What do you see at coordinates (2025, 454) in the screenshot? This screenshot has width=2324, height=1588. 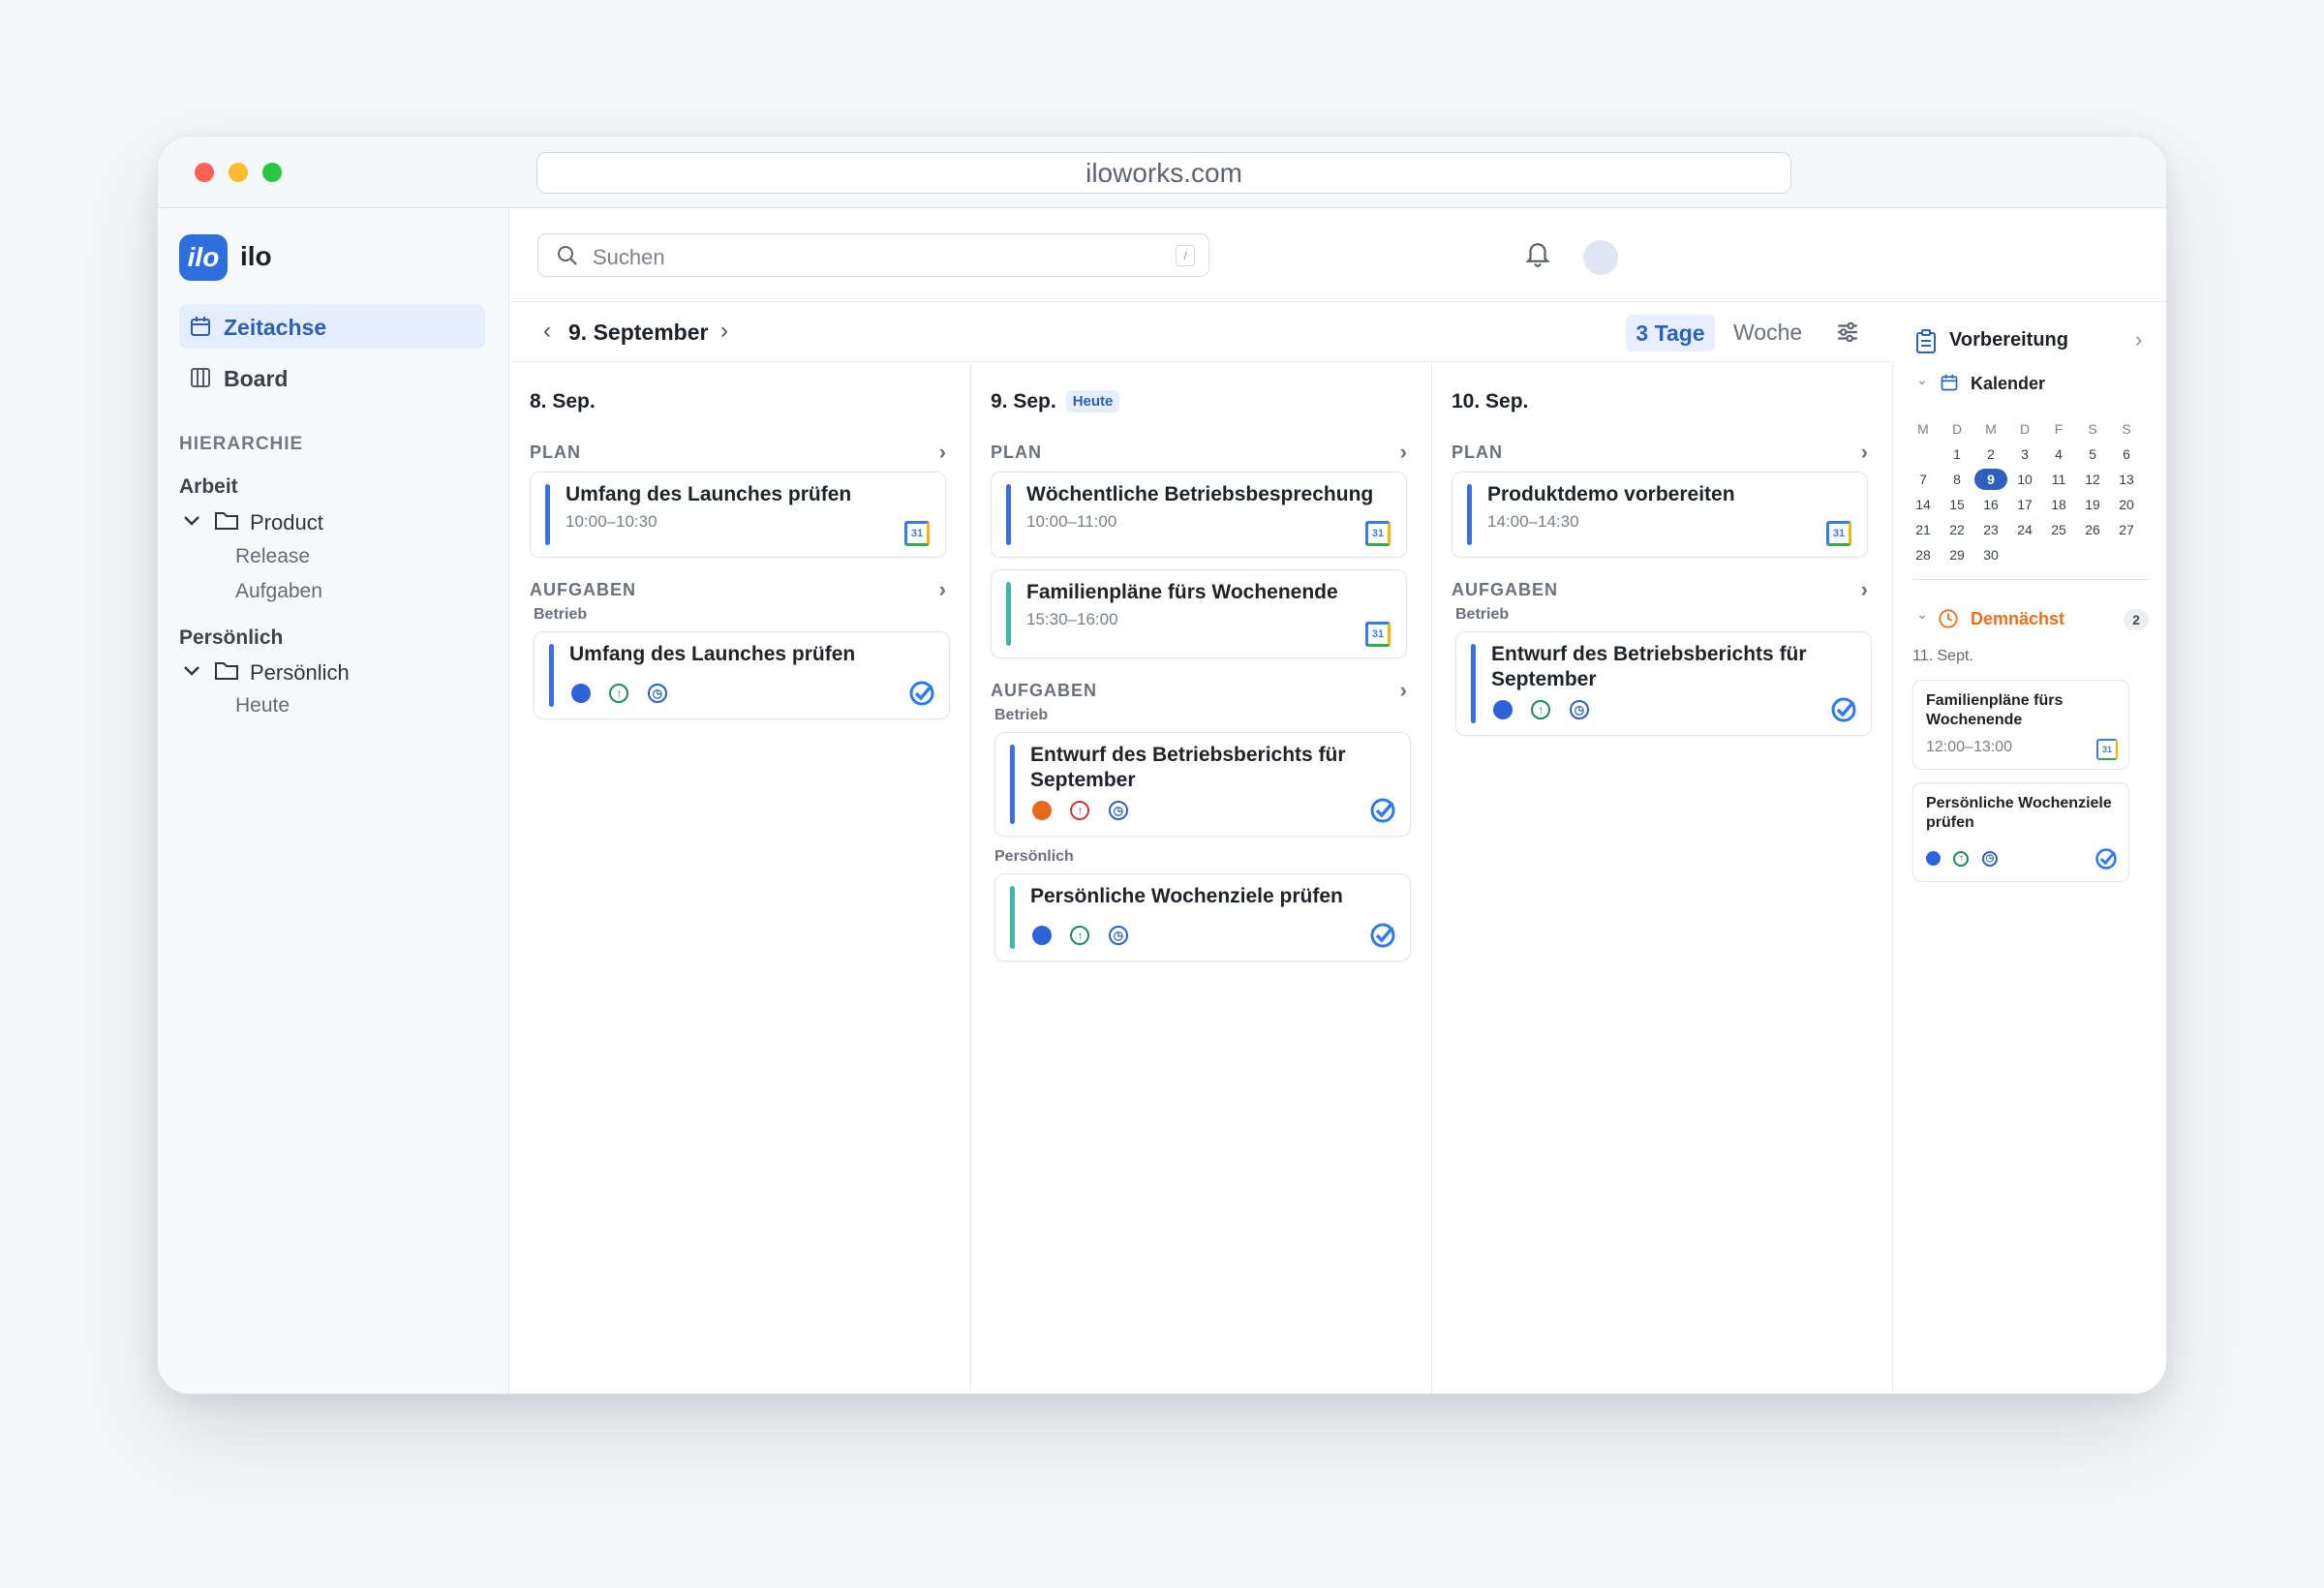 I see `calendar-day: 3` at bounding box center [2025, 454].